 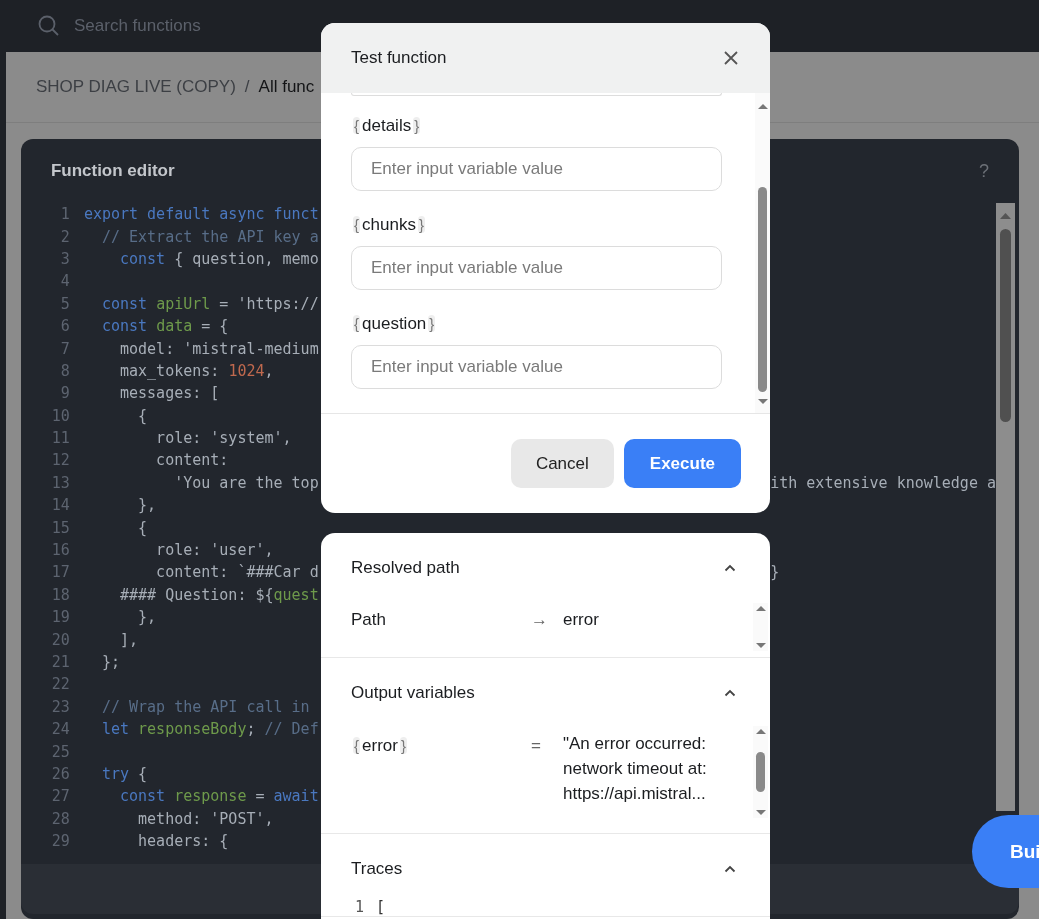 I want to click on line-number: 4, so click(x=64, y=281).